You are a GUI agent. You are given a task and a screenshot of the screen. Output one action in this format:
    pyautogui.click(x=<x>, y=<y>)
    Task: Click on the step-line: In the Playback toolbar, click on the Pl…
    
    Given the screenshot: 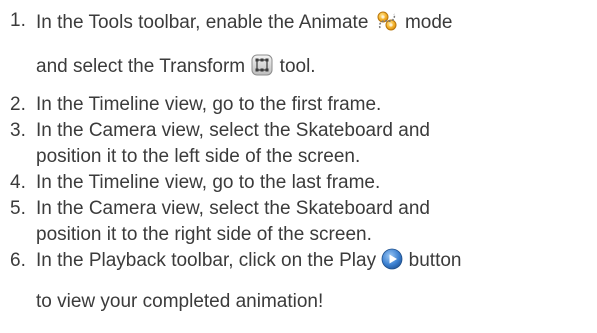 What is the action you would take?
    pyautogui.click(x=314, y=260)
    